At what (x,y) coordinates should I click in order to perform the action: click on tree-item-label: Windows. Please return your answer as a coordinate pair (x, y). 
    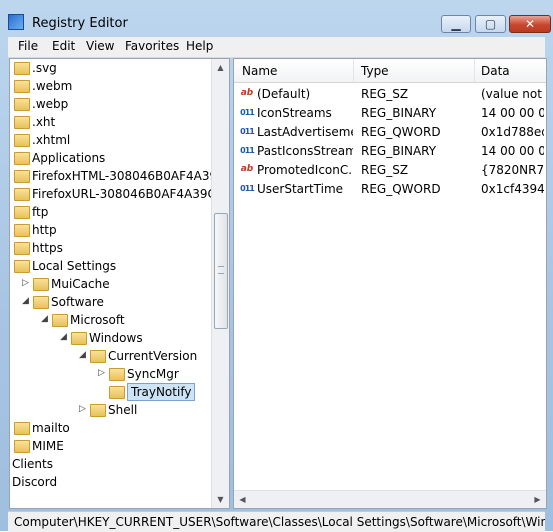
    Looking at the image, I should click on (116, 338).